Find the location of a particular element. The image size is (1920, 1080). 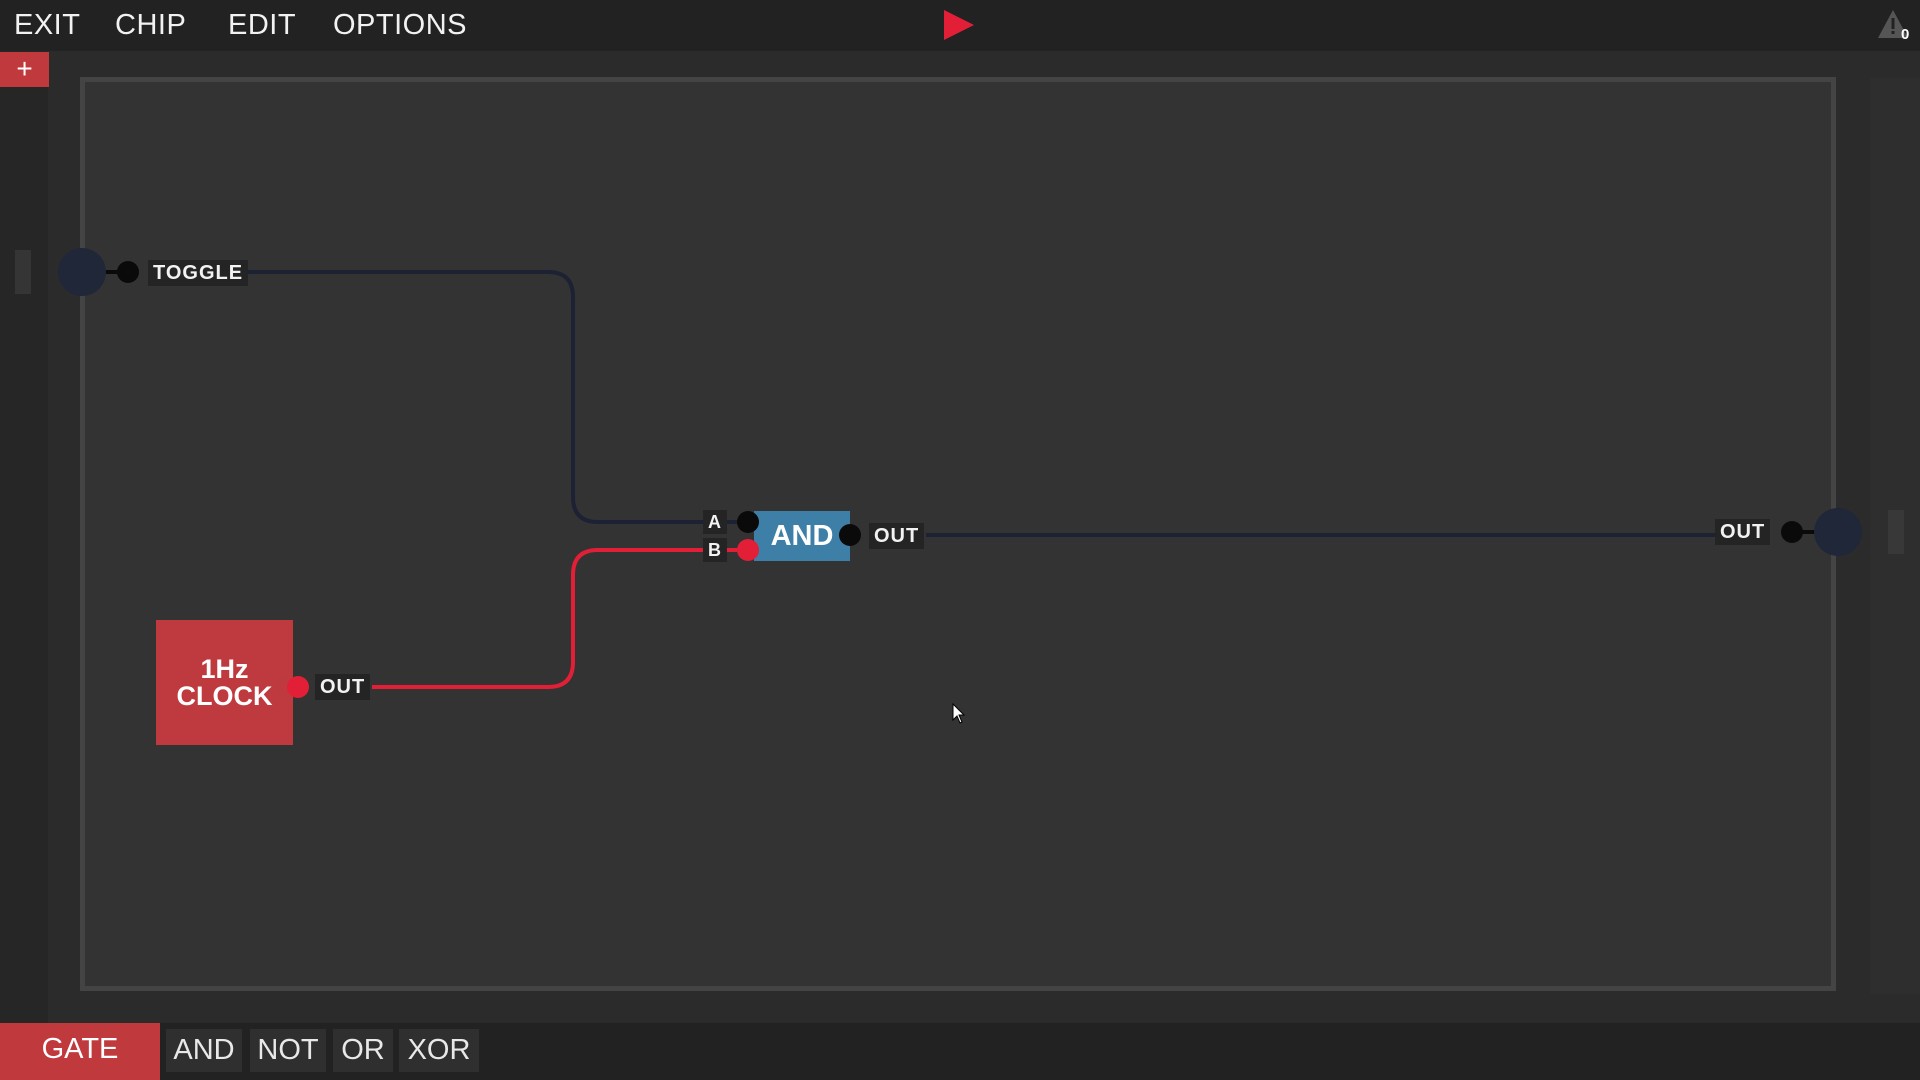

input-pin-toggle is located at coordinates (82, 272).